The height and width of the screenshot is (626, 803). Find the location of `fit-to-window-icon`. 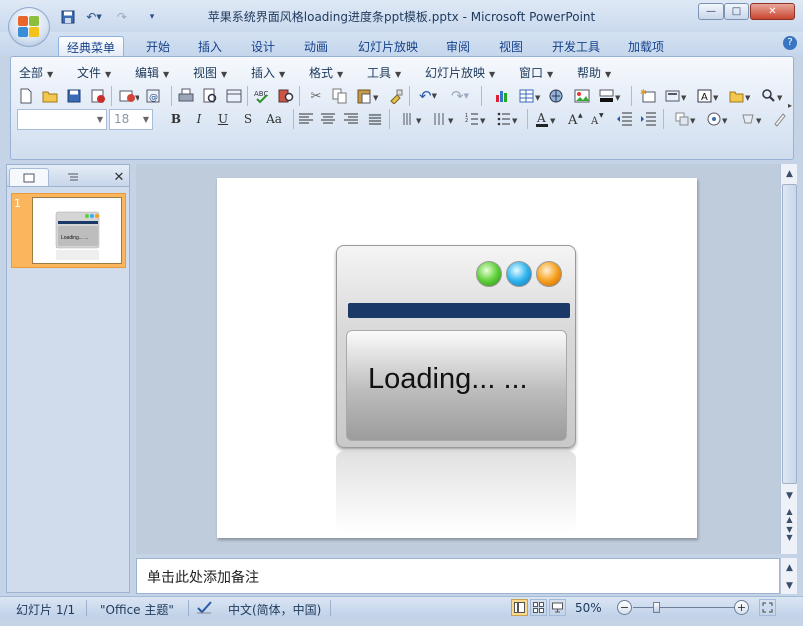

fit-to-window-icon is located at coordinates (767, 607).